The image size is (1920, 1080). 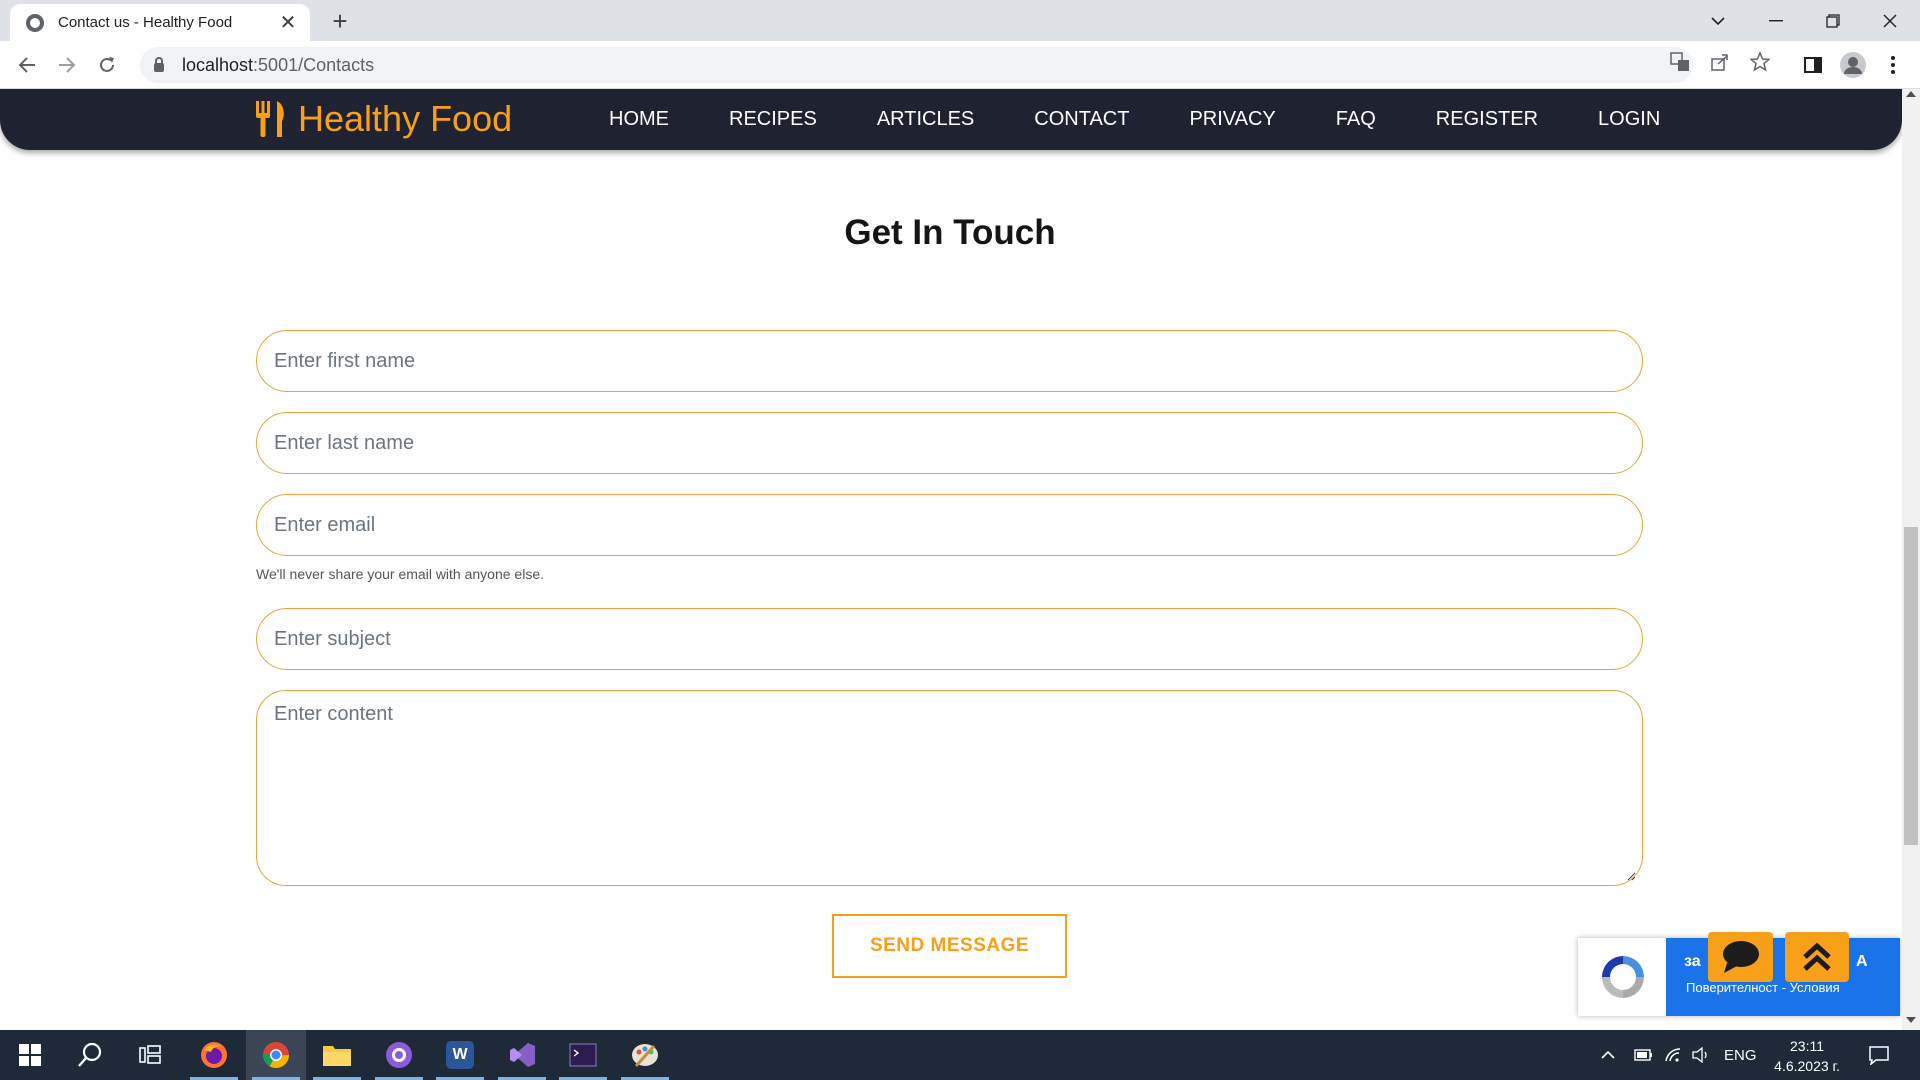 I want to click on tab-search-icon, so click(x=1718, y=20).